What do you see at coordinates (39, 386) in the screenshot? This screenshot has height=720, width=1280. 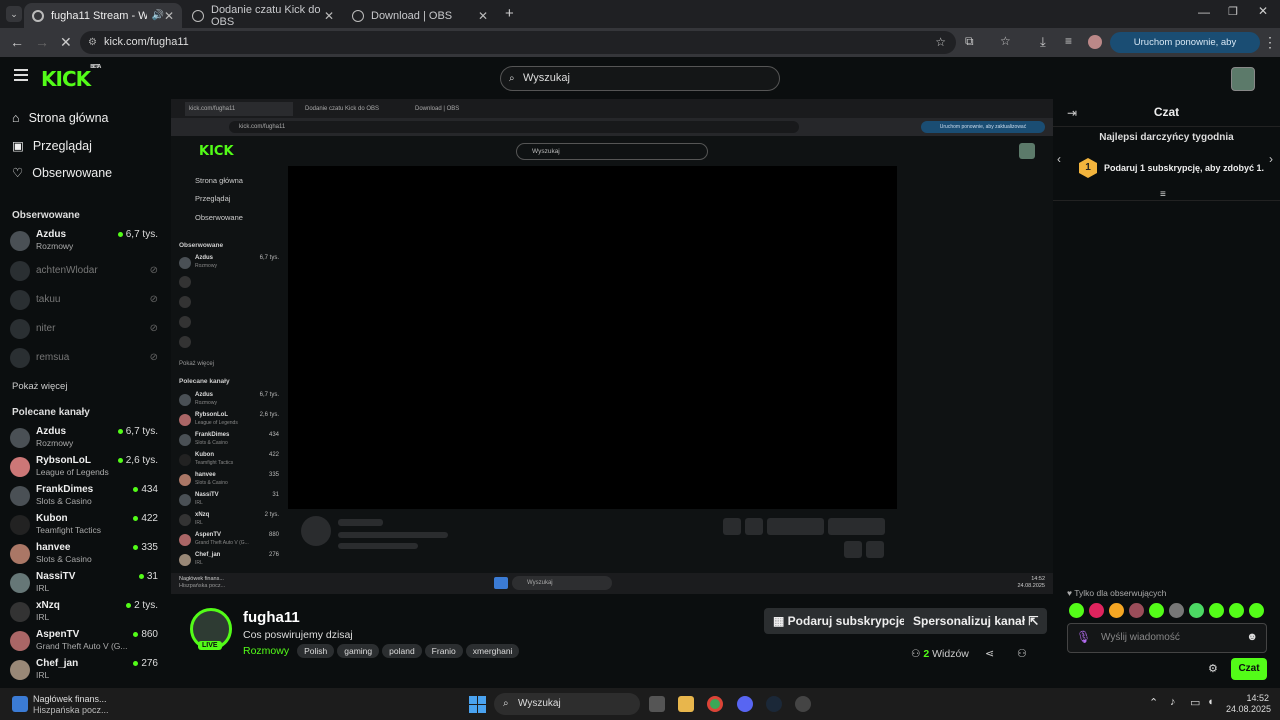 I see `show-more-link: Pokaż więcej` at bounding box center [39, 386].